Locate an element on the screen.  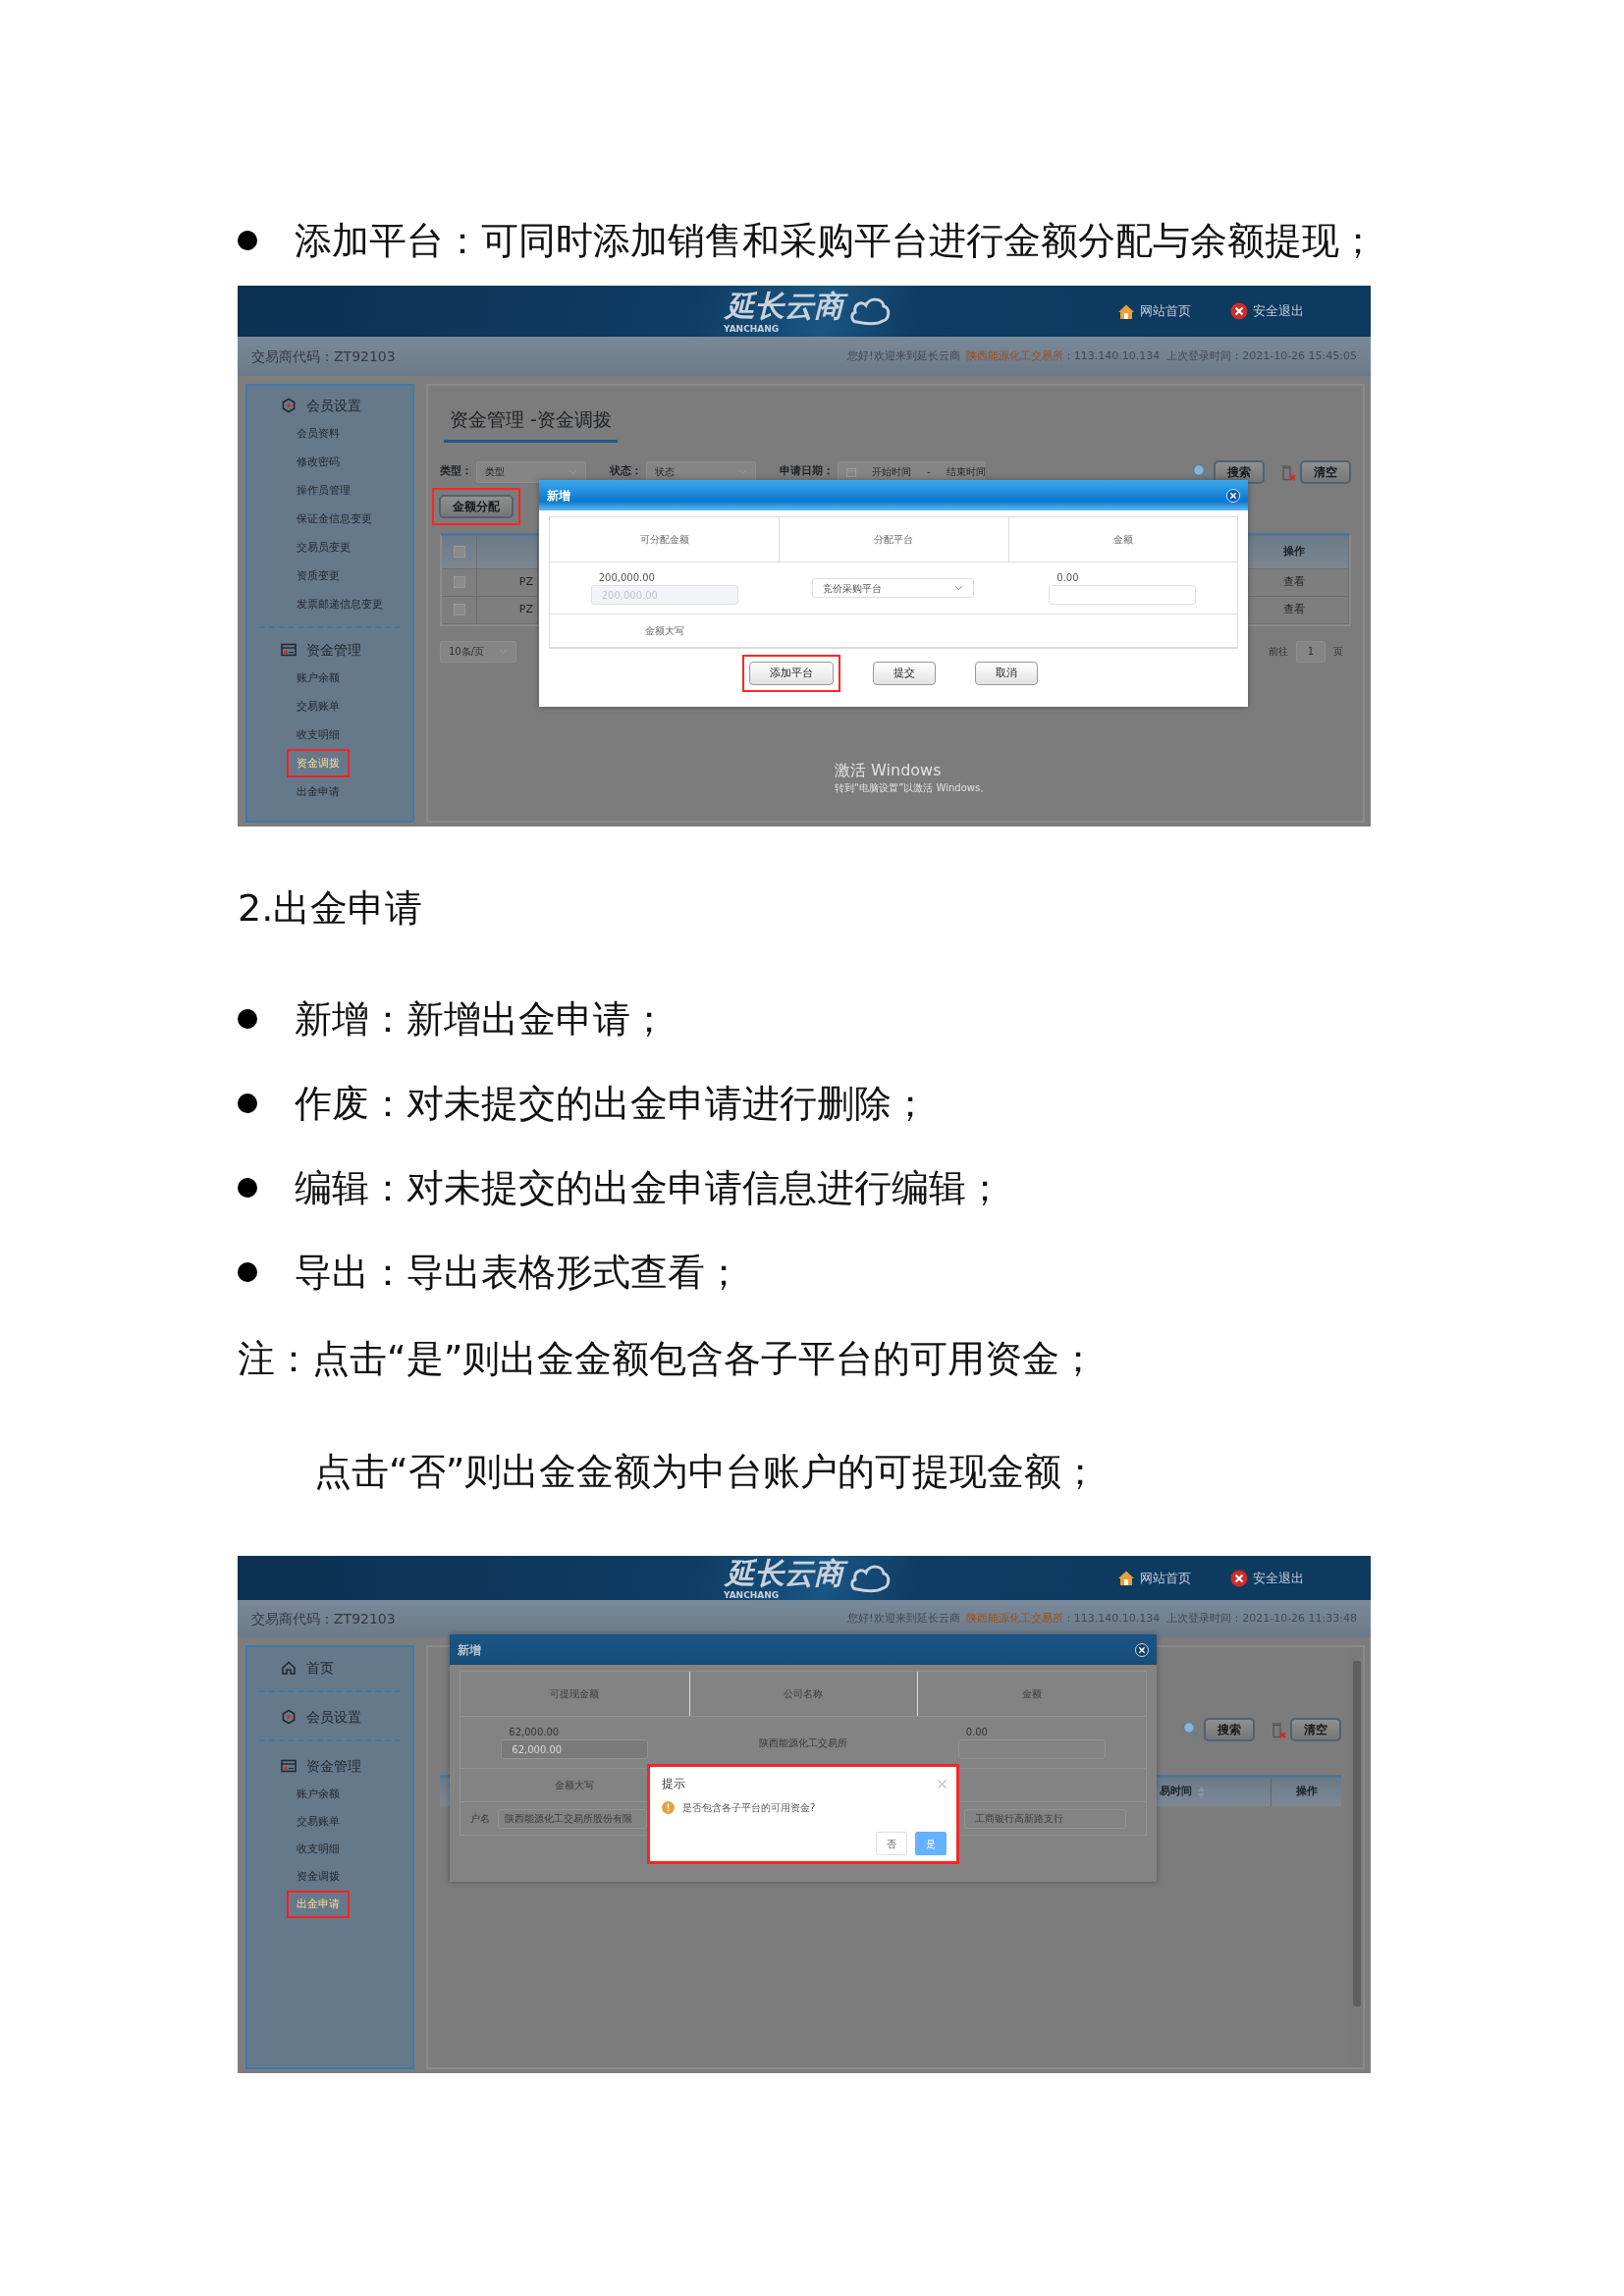
close-circle-icon is located at coordinates (1239, 311).